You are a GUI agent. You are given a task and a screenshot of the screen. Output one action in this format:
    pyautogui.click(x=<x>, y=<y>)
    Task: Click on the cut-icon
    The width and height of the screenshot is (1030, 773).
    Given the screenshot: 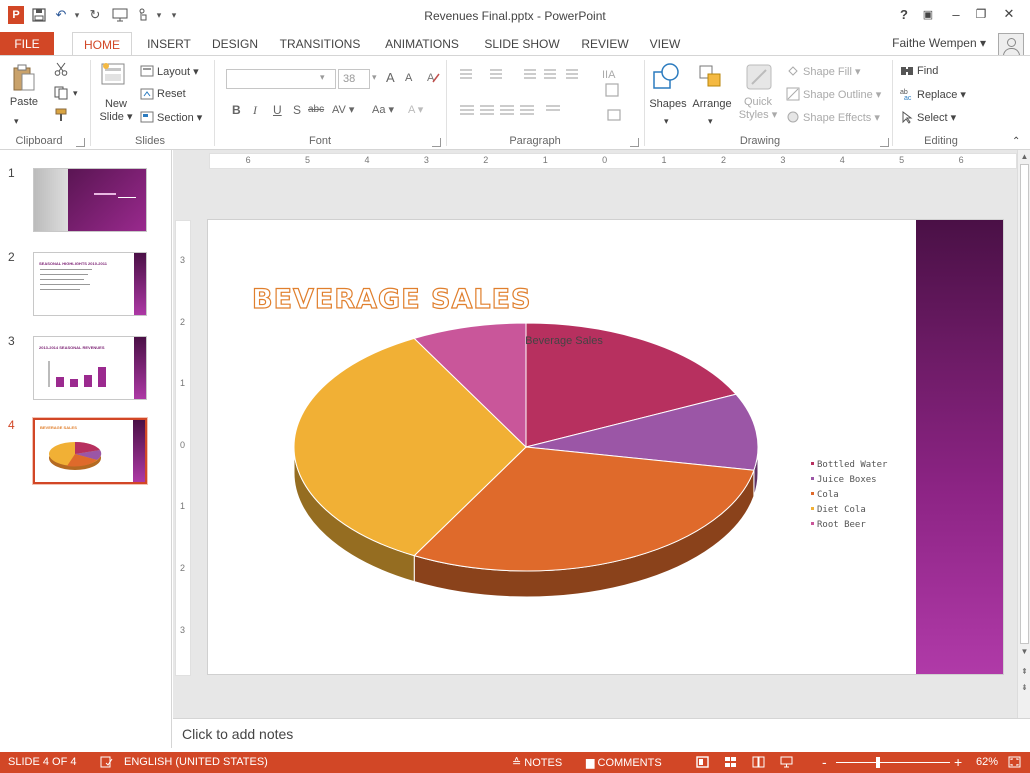 What is the action you would take?
    pyautogui.click(x=61, y=69)
    